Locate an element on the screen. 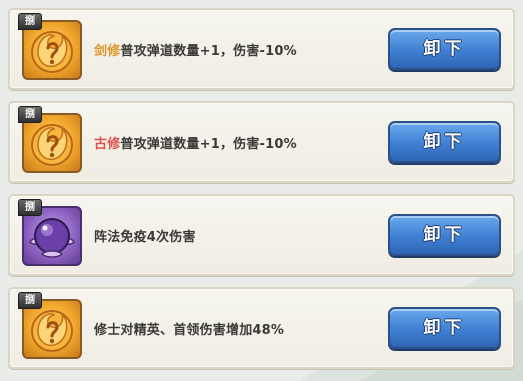  talent-description: 阵法免疫4次伤害 is located at coordinates (145, 235).